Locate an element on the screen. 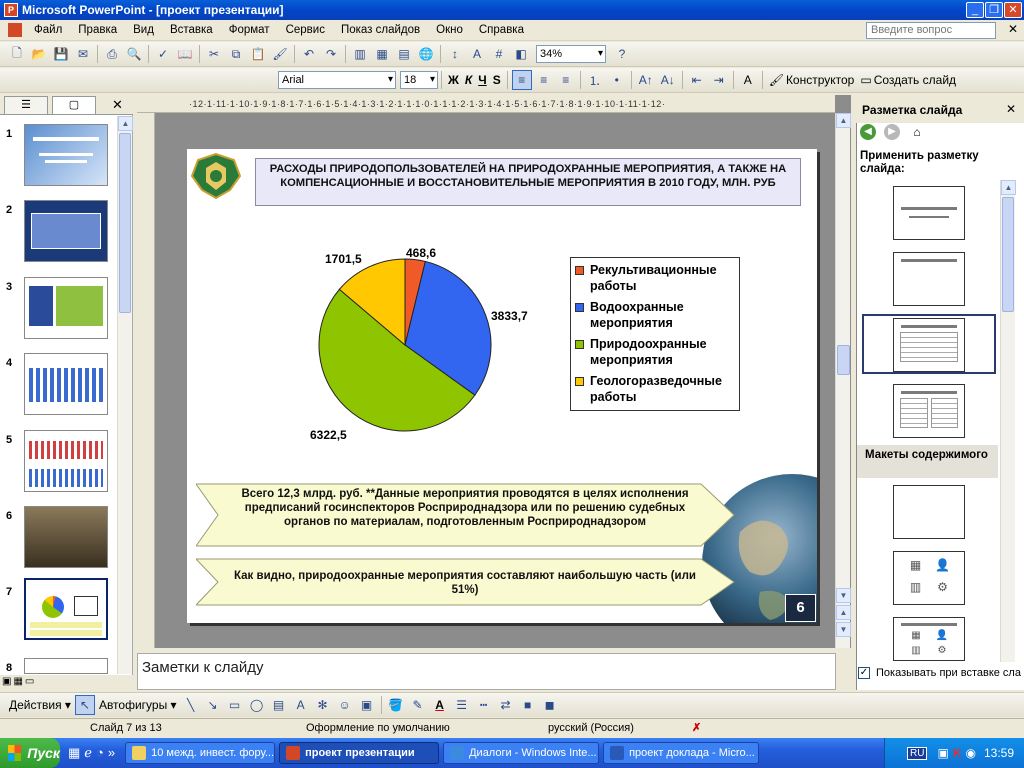 The height and width of the screenshot is (768, 1024). close-button: ✕ is located at coordinates (1013, 10).